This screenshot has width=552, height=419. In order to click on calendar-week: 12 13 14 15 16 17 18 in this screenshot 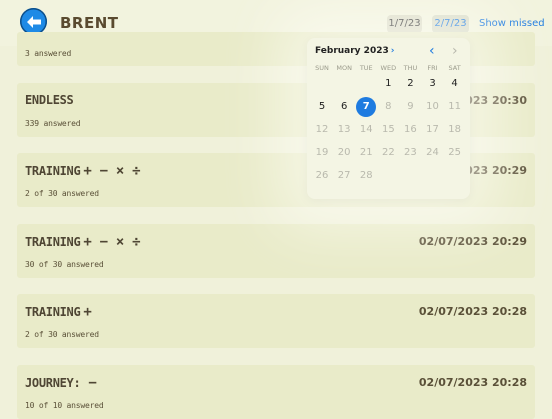, I will do `click(389, 129)`.